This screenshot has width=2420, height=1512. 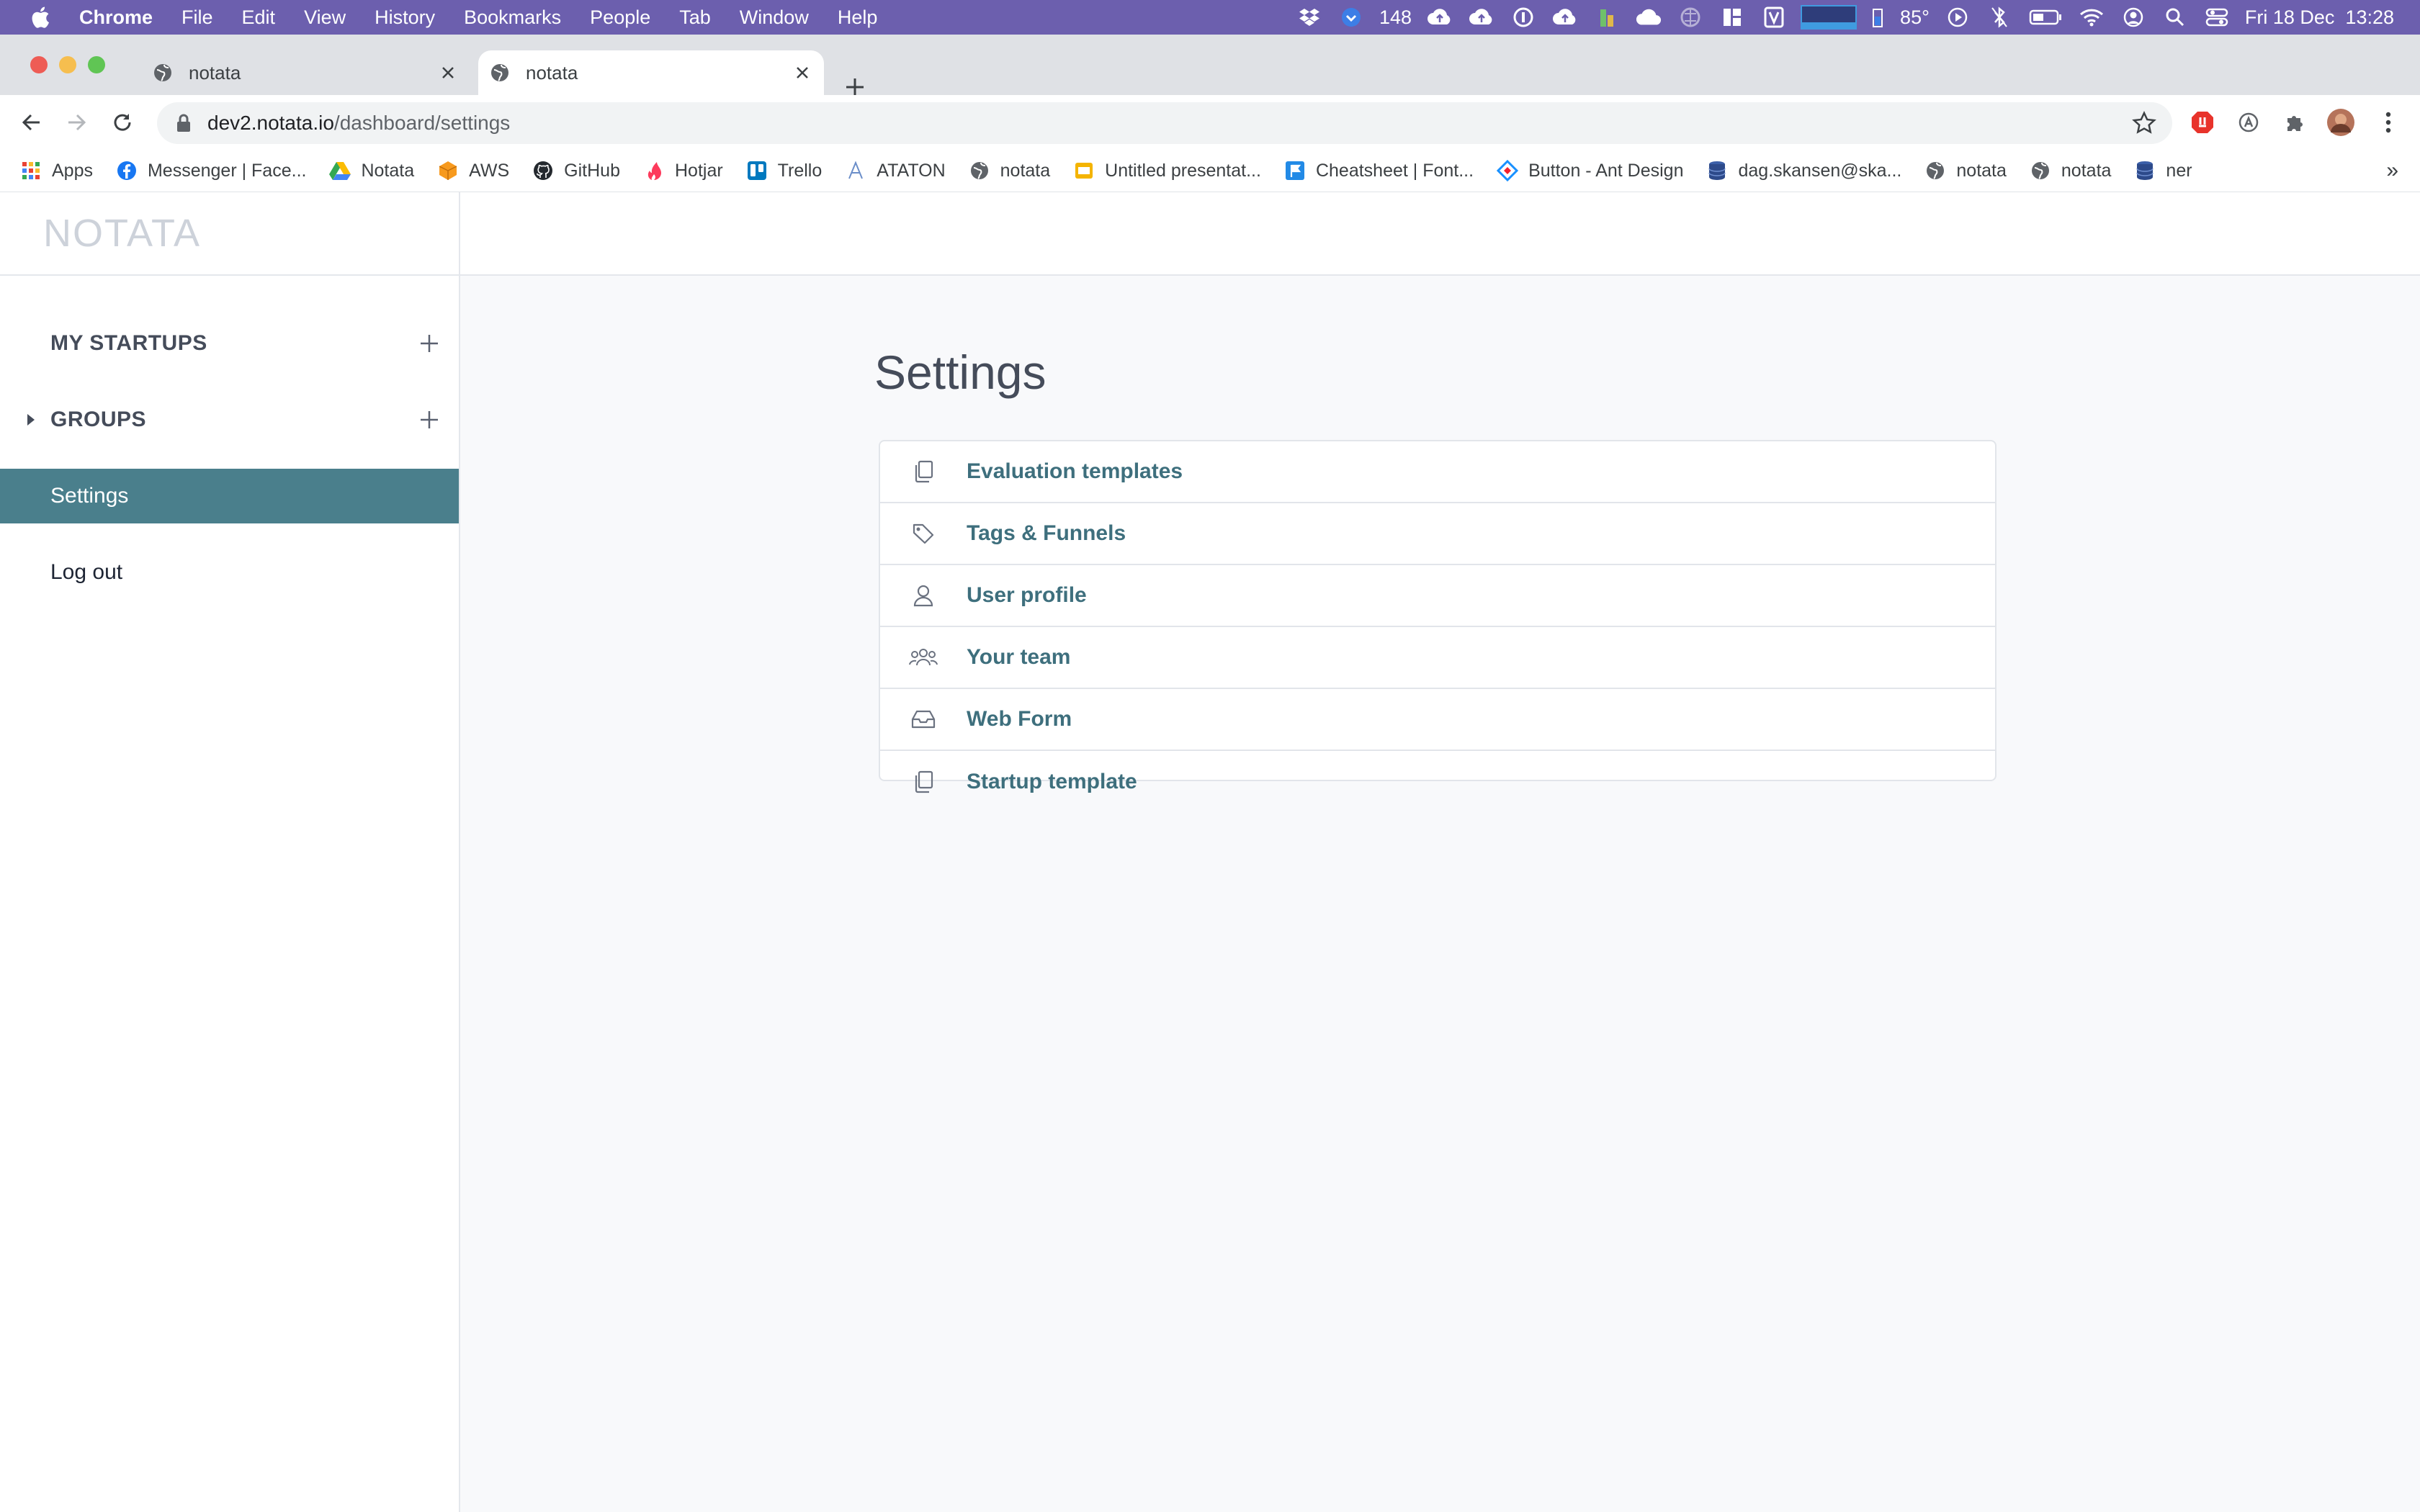 I want to click on bookmark-aws: AWS, so click(x=473, y=170).